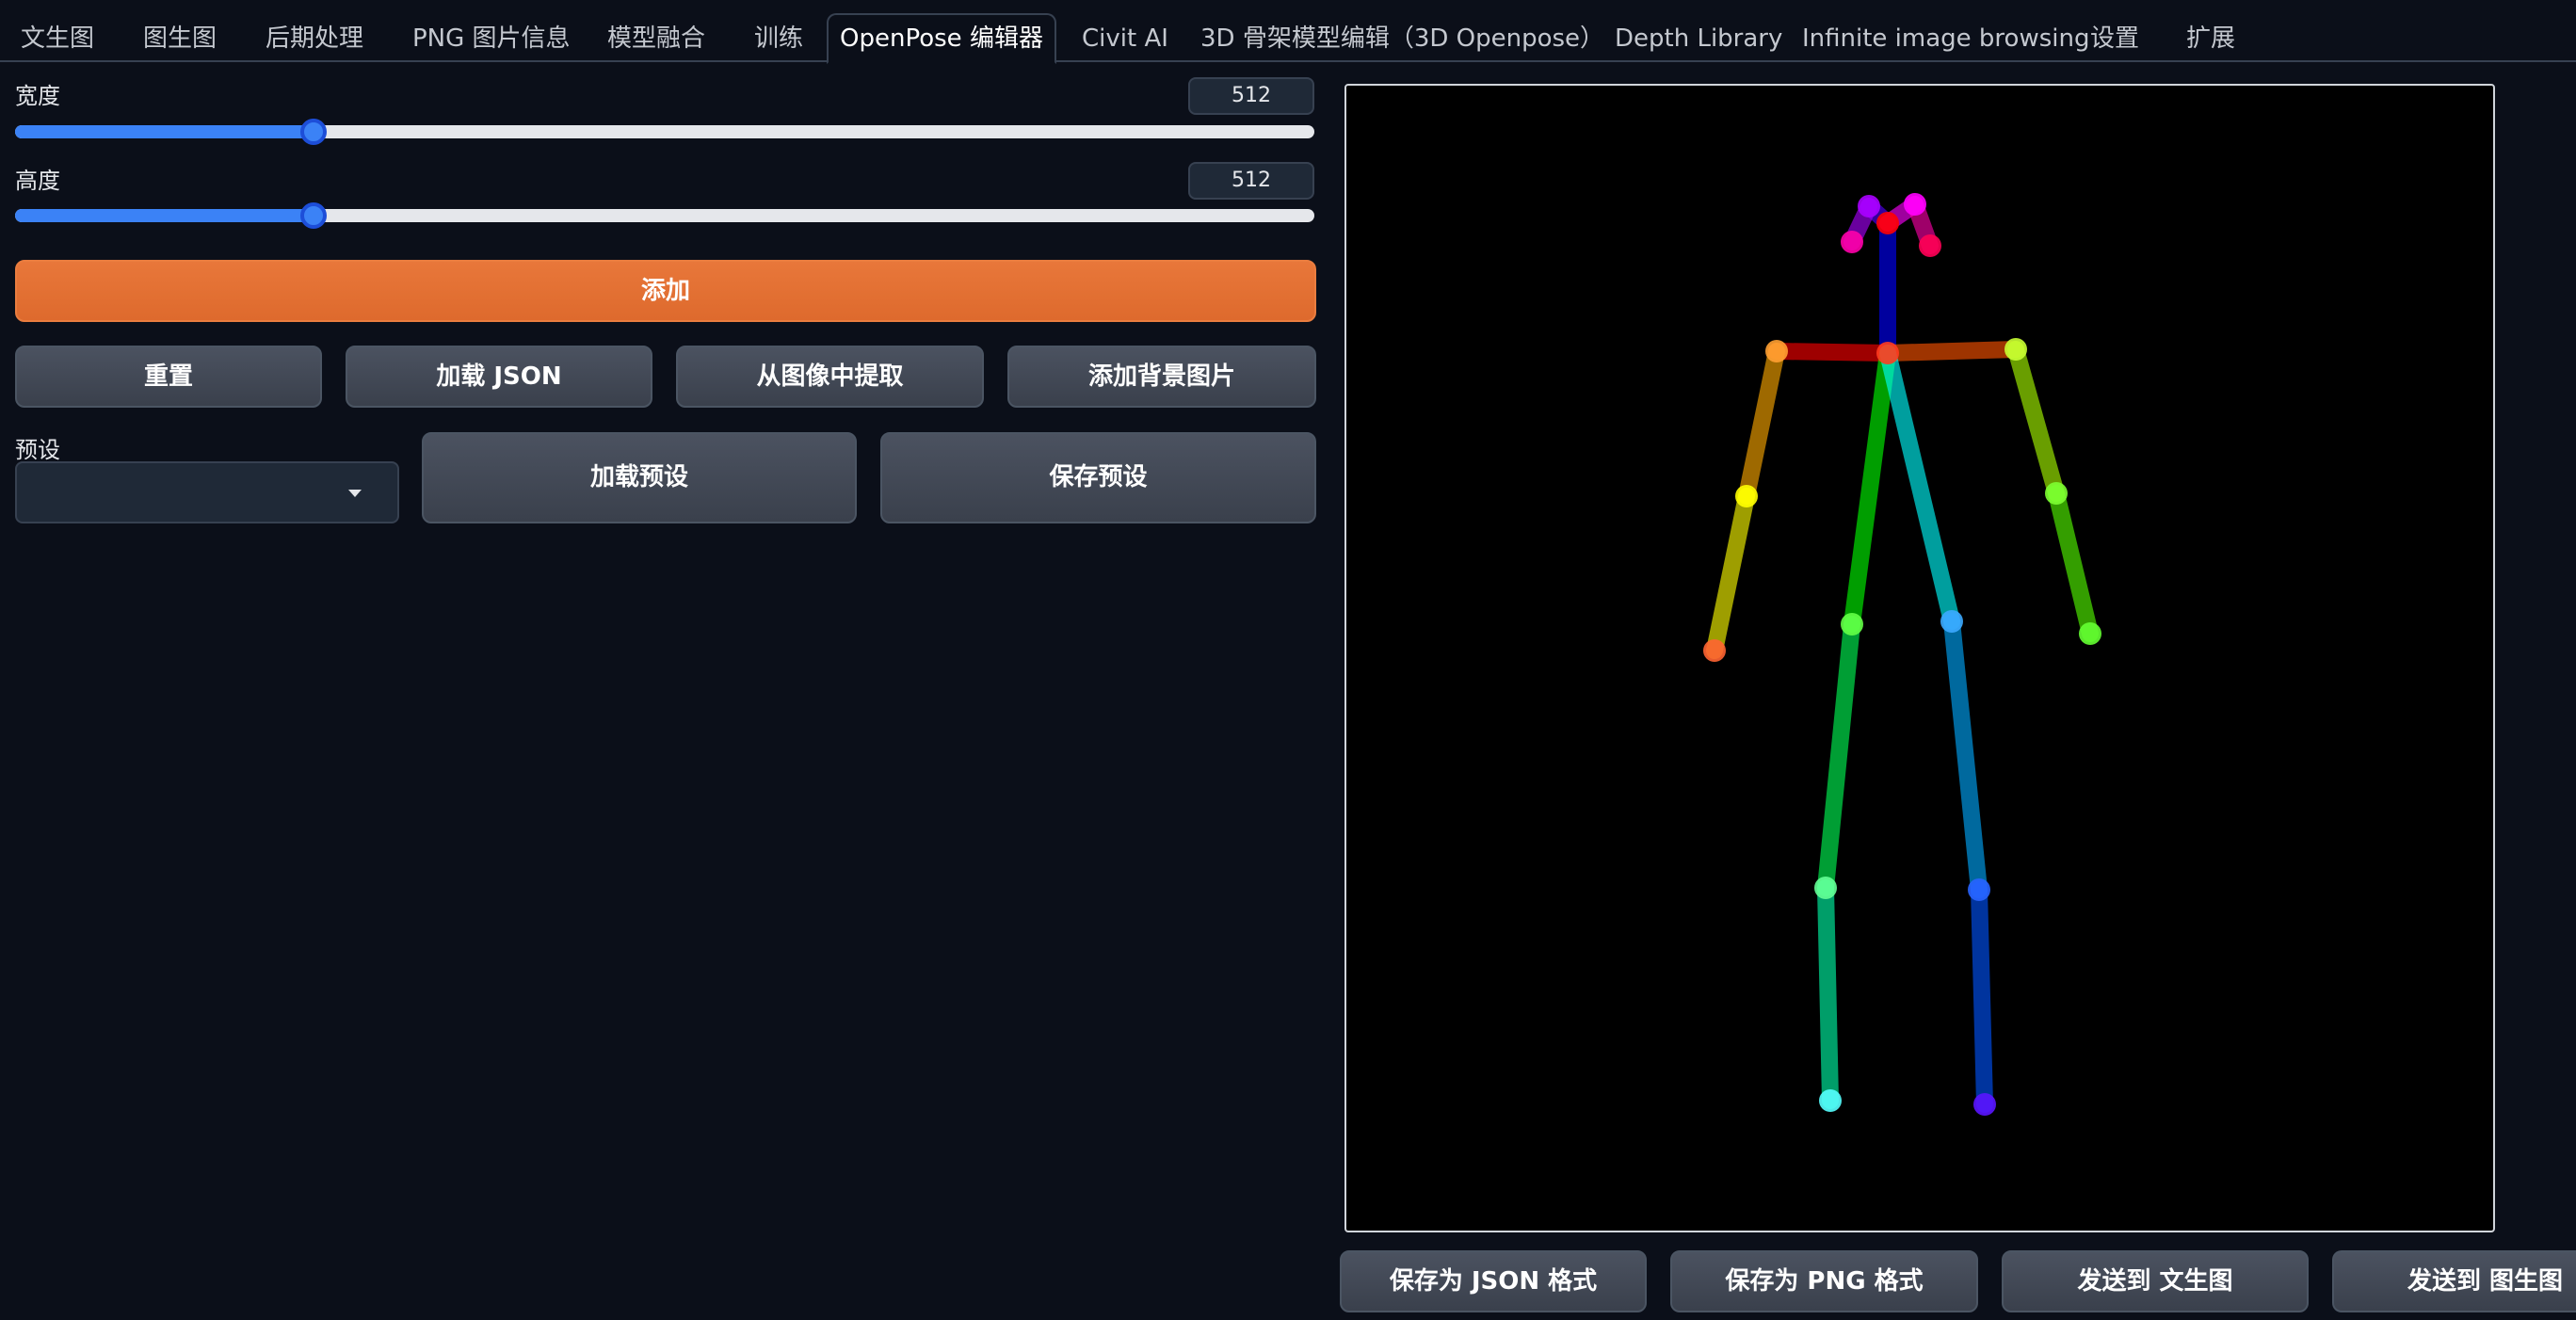 Image resolution: width=2576 pixels, height=1320 pixels. Describe the element at coordinates (1951, 351) in the screenshot. I see `limb-neck-lsho` at that location.